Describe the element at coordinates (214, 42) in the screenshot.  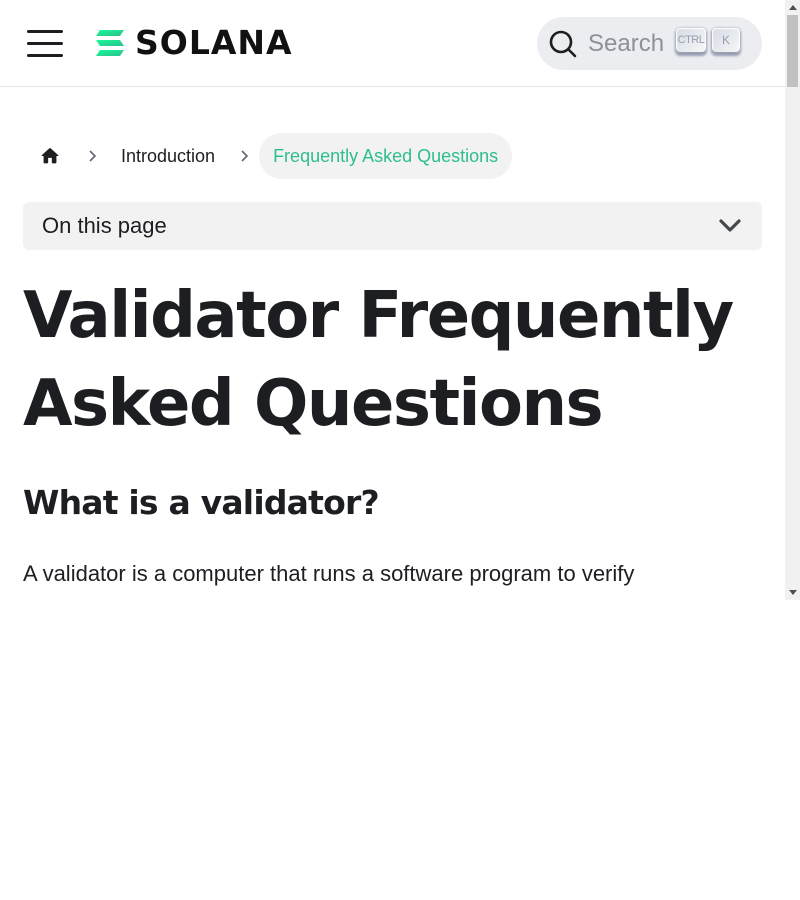
I see `logo-wordmark: SOLANA` at that location.